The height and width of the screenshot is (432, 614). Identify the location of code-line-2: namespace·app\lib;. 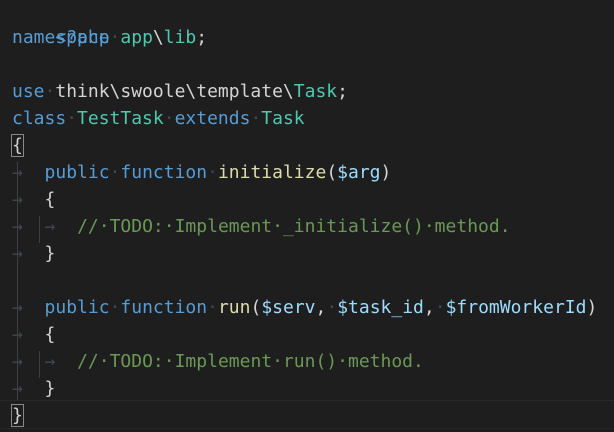
(109, 37).